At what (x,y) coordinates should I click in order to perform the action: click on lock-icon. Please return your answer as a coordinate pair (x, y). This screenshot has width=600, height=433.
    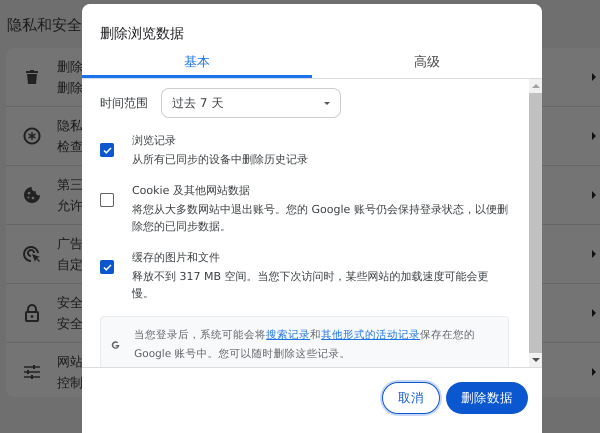
    Looking at the image, I should click on (31, 313).